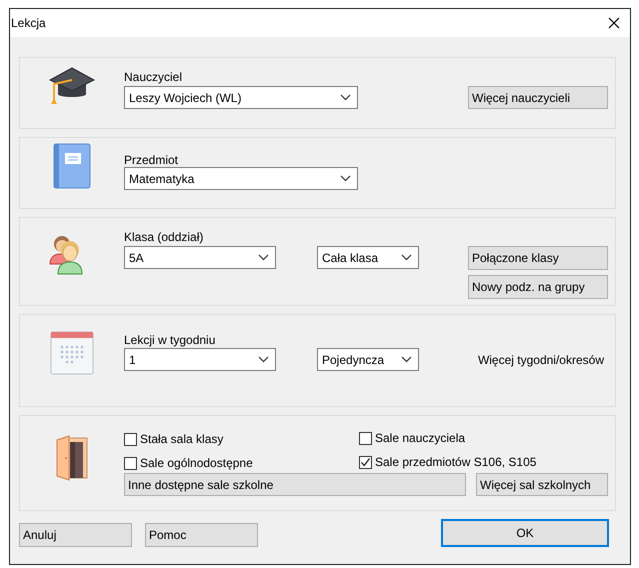  What do you see at coordinates (455, 462) in the screenshot?
I see `checkbox-label: Sale przedmiotów S106, S105` at bounding box center [455, 462].